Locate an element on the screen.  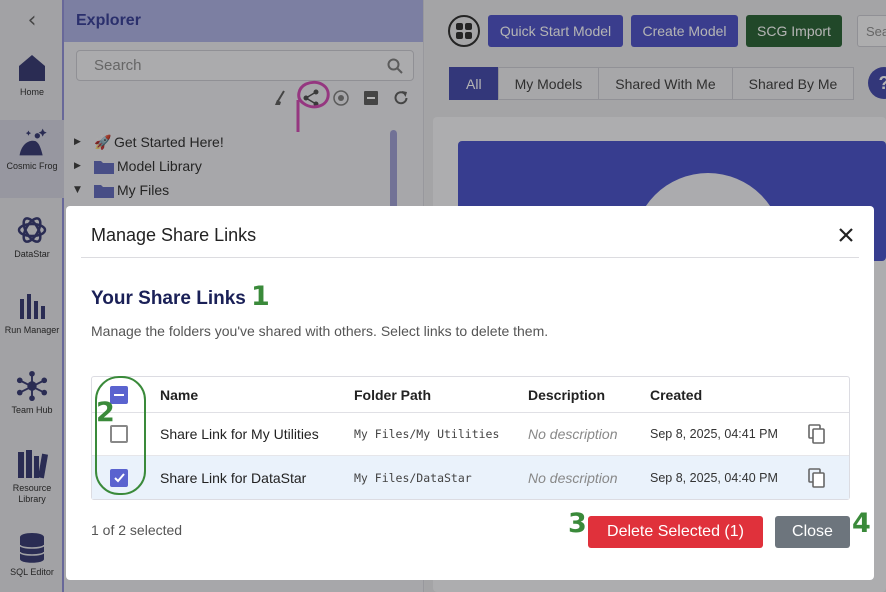
share-links-heading: Your Share Links is located at coordinates (168, 298).